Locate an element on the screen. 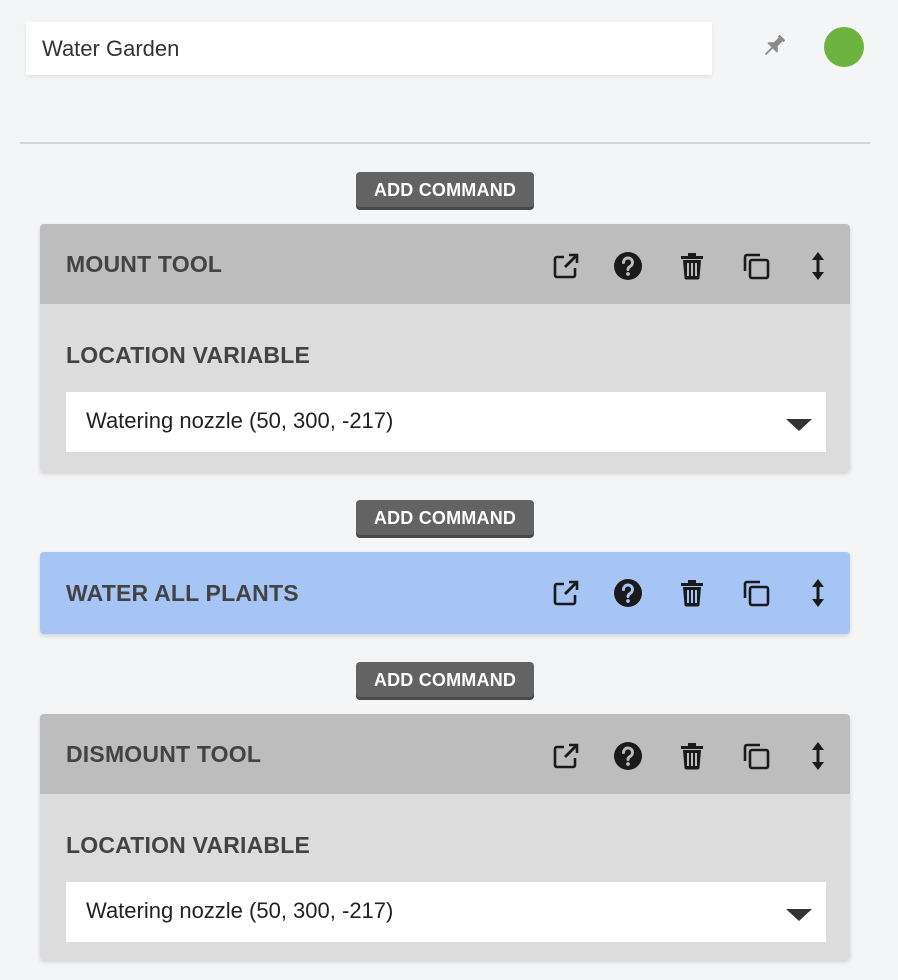  sequence-name-input is located at coordinates (369, 48).